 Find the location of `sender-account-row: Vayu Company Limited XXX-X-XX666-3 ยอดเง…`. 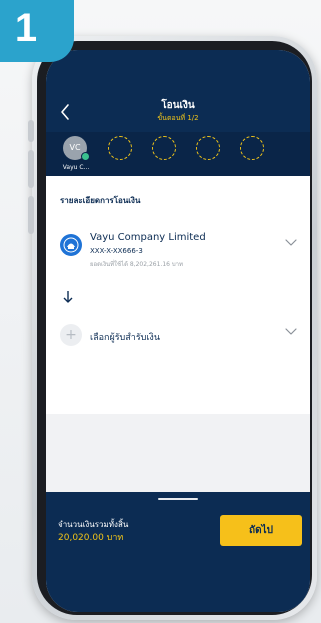

sender-account-row: Vayu Company Limited XXX-X-XX666-3 ยอดเง… is located at coordinates (178, 251).